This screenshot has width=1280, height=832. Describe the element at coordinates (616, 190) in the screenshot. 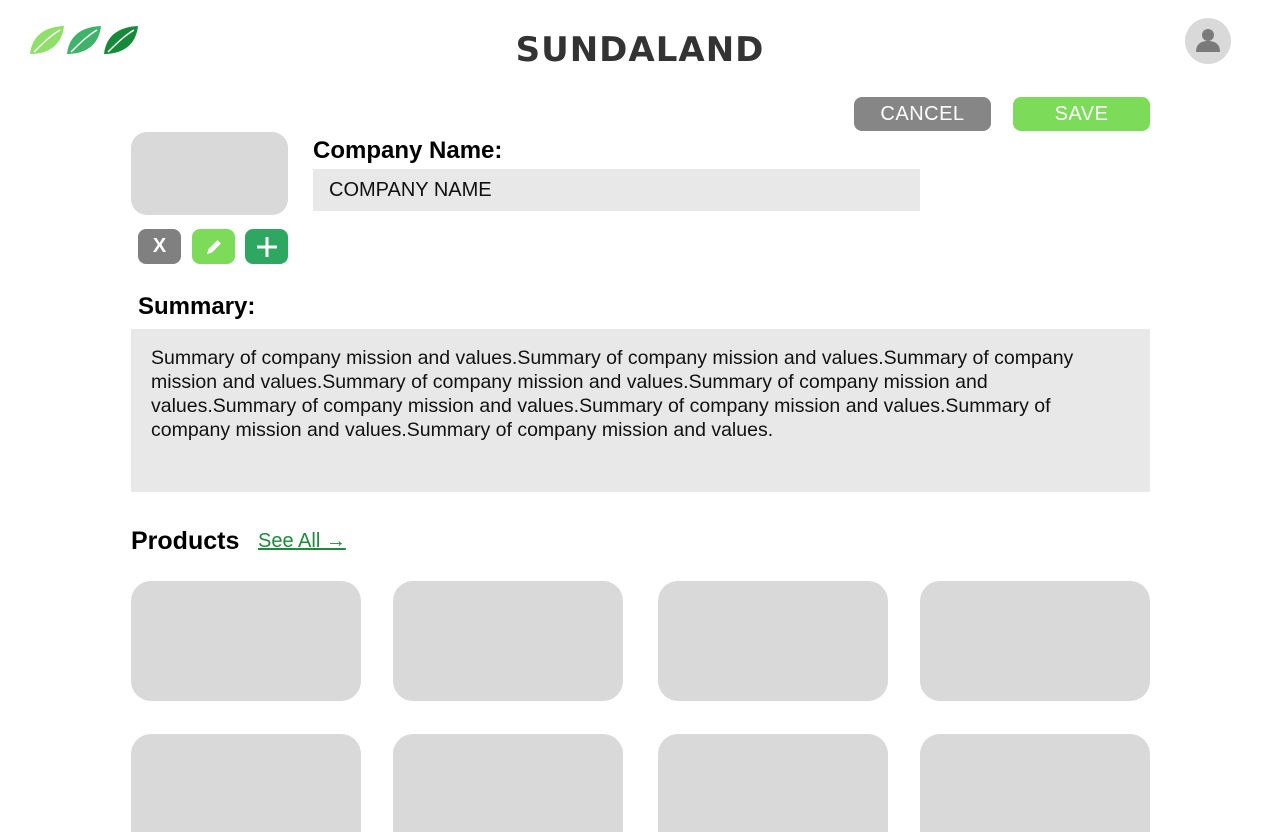

I see `company-name-input: COMPANY NAME` at that location.